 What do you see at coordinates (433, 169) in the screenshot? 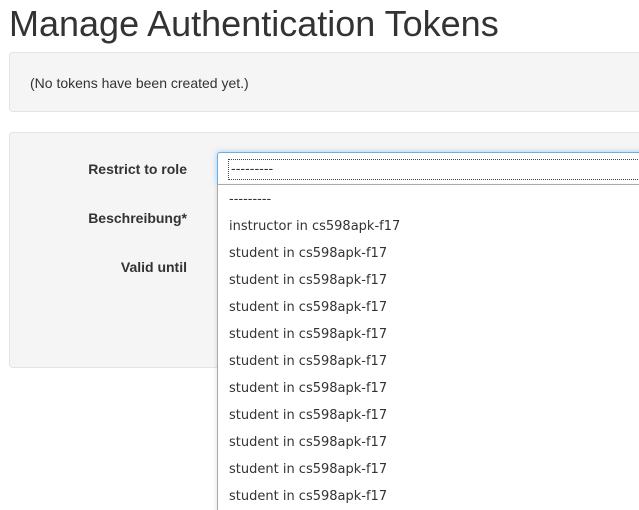
I see `role-select-value: ---------` at bounding box center [433, 169].